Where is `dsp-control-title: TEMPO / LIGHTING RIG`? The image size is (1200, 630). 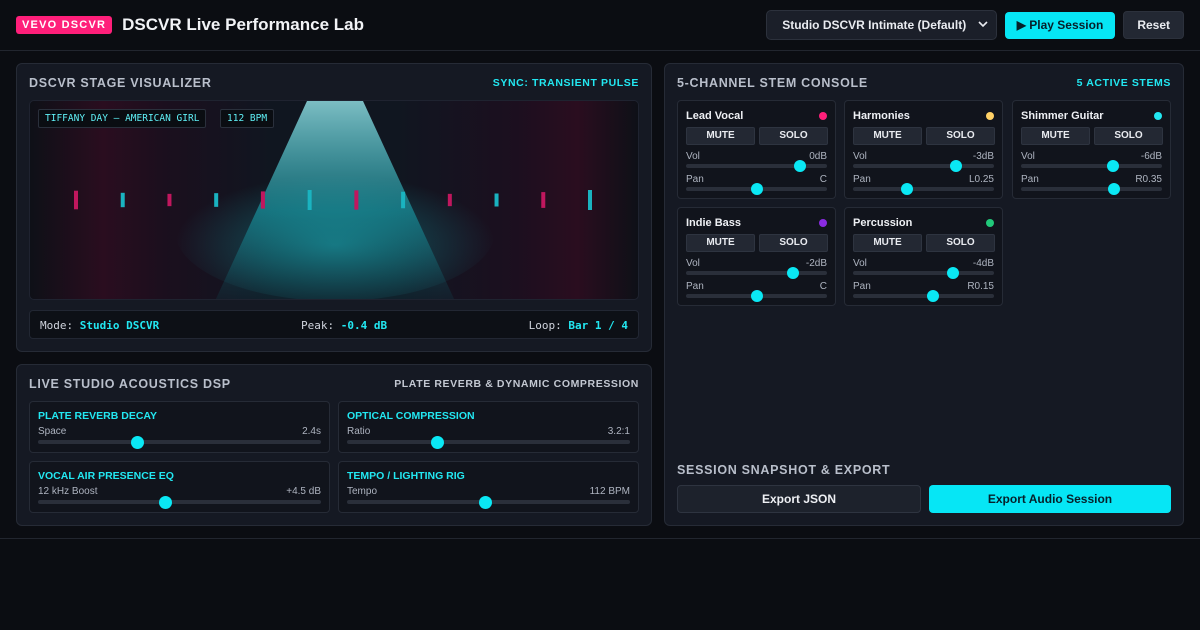
dsp-control-title: TEMPO / LIGHTING RIG is located at coordinates (406, 476).